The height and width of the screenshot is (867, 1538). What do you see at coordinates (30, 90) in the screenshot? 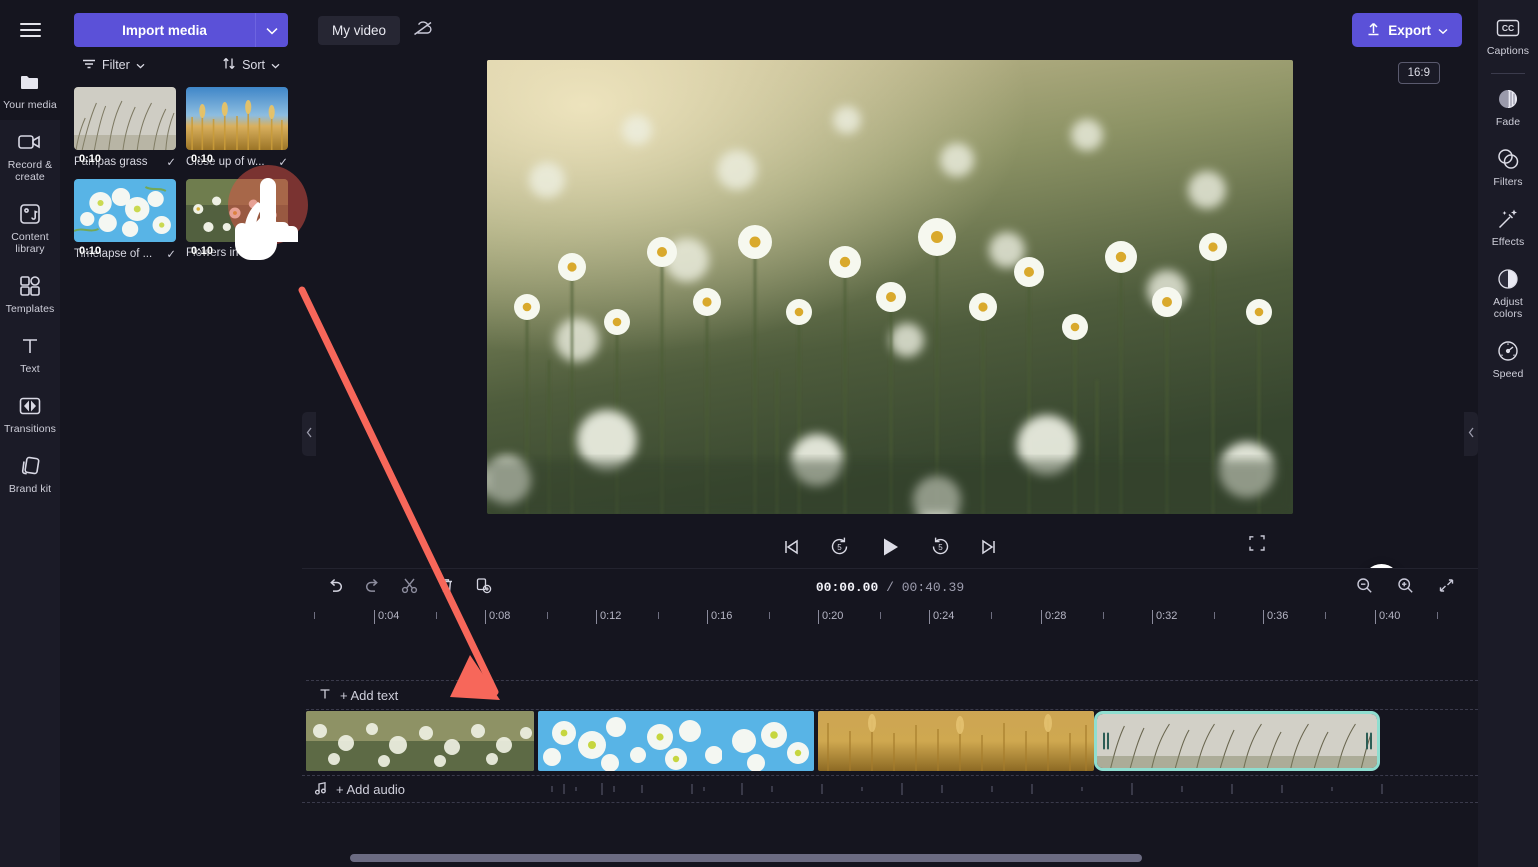
I see `sidebar-item-your-media: Your media` at bounding box center [30, 90].